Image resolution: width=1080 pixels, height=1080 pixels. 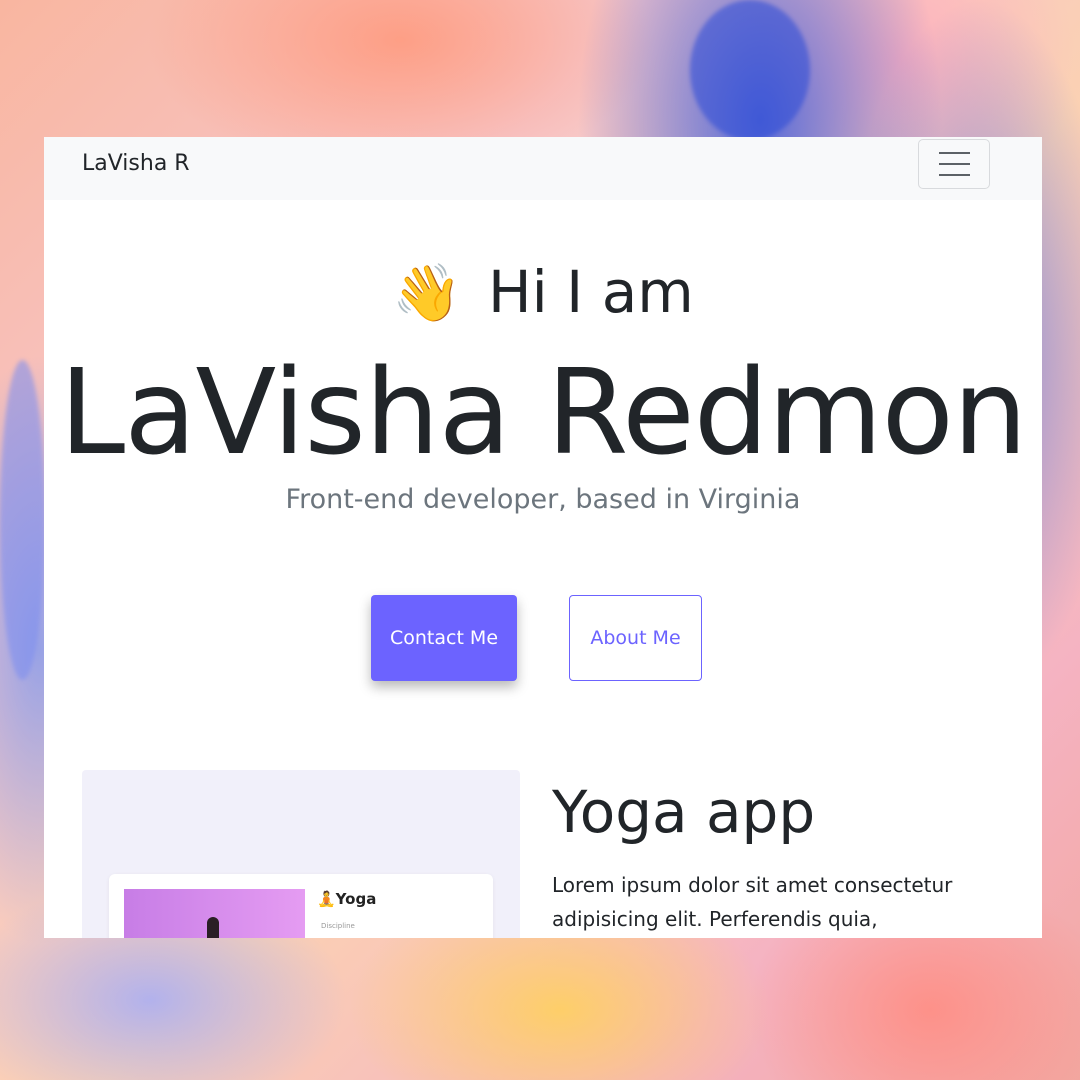 What do you see at coordinates (543, 499) in the screenshot?
I see `hero-subtitle: Front-end developer, based in Virginia` at bounding box center [543, 499].